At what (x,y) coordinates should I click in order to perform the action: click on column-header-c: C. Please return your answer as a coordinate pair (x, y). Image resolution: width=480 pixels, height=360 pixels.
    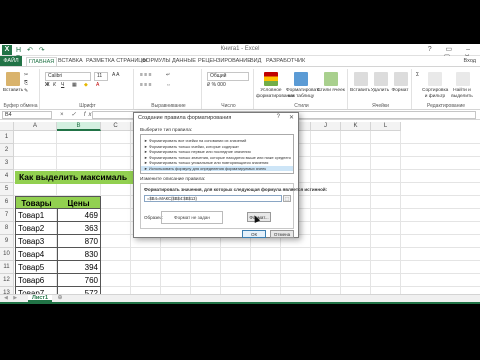
    Looking at the image, I should click on (116, 126).